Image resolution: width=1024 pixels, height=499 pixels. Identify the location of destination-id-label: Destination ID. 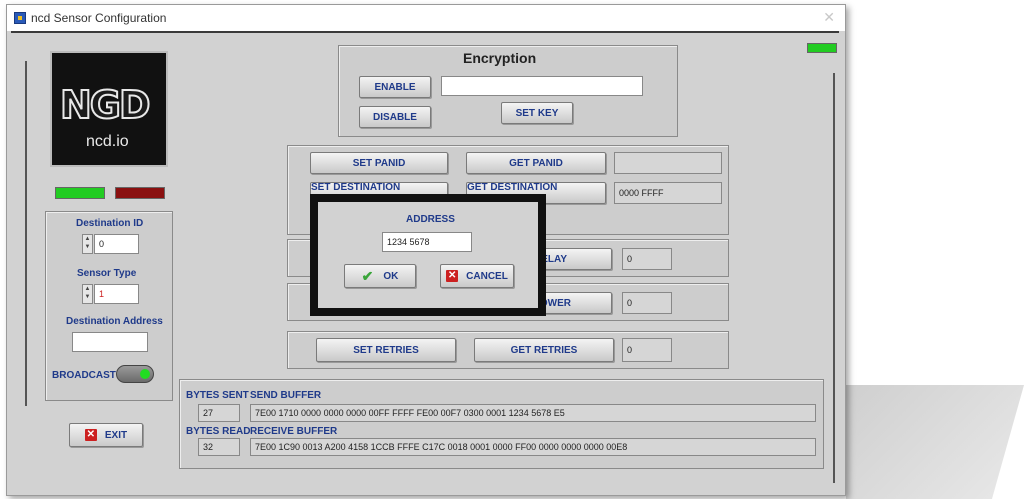
(110, 223).